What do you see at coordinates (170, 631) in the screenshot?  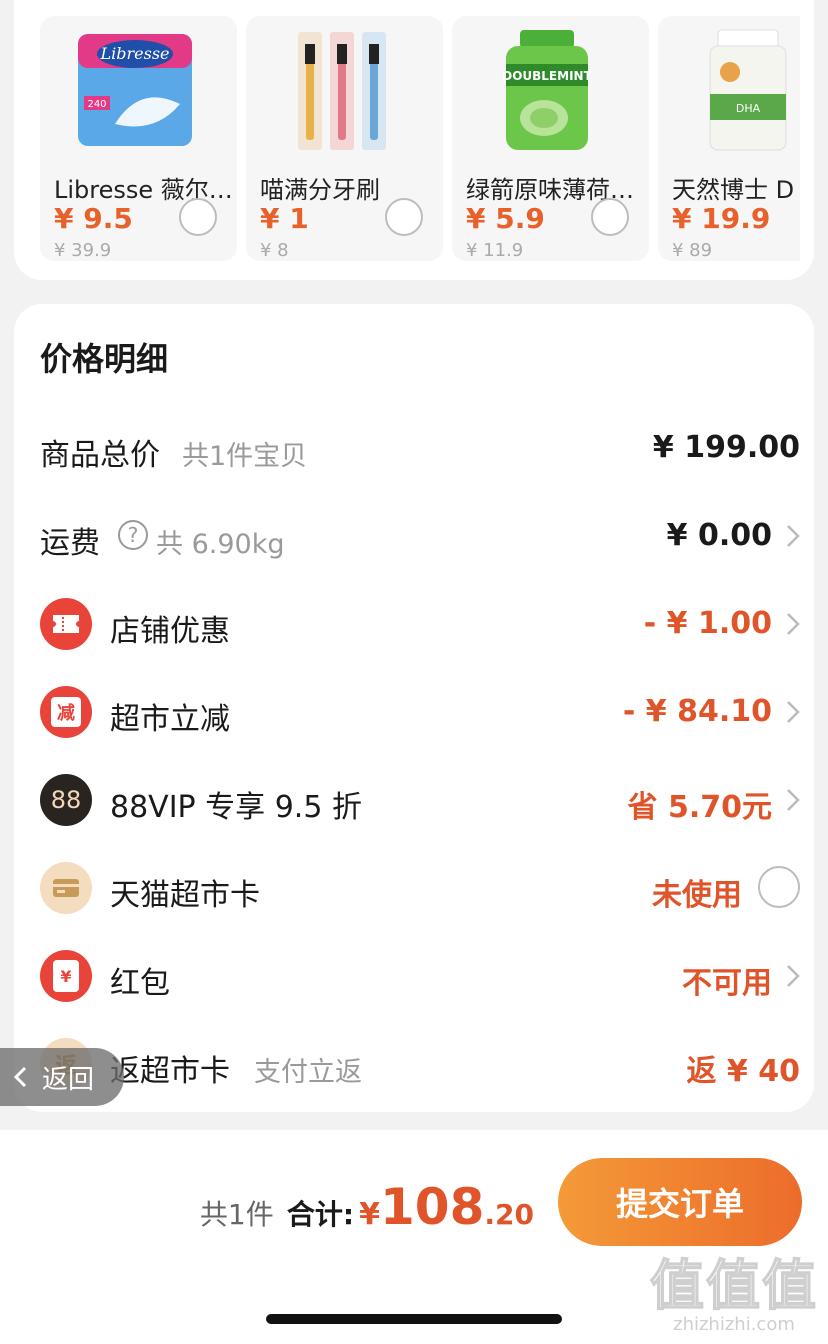 I see `store-discount-label: 店铺优惠` at bounding box center [170, 631].